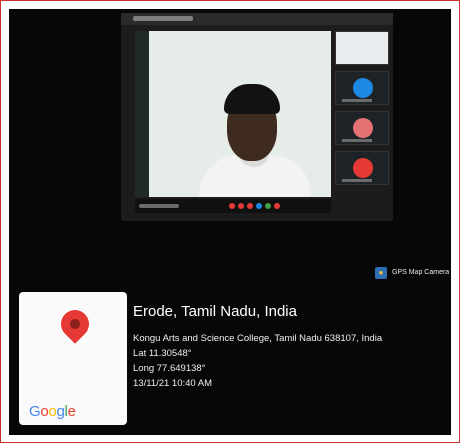  What do you see at coordinates (71, 411) in the screenshot?
I see `google-logo-letter: e` at bounding box center [71, 411].